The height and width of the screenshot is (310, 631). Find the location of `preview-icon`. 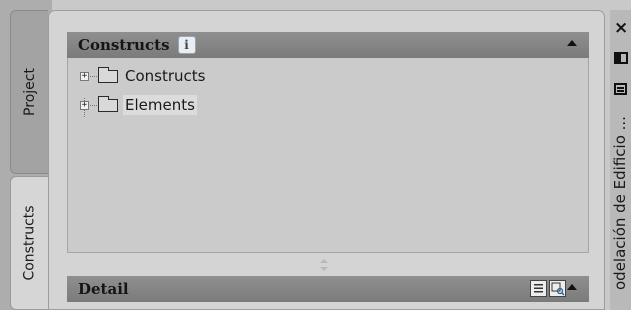

preview-icon is located at coordinates (557, 288).